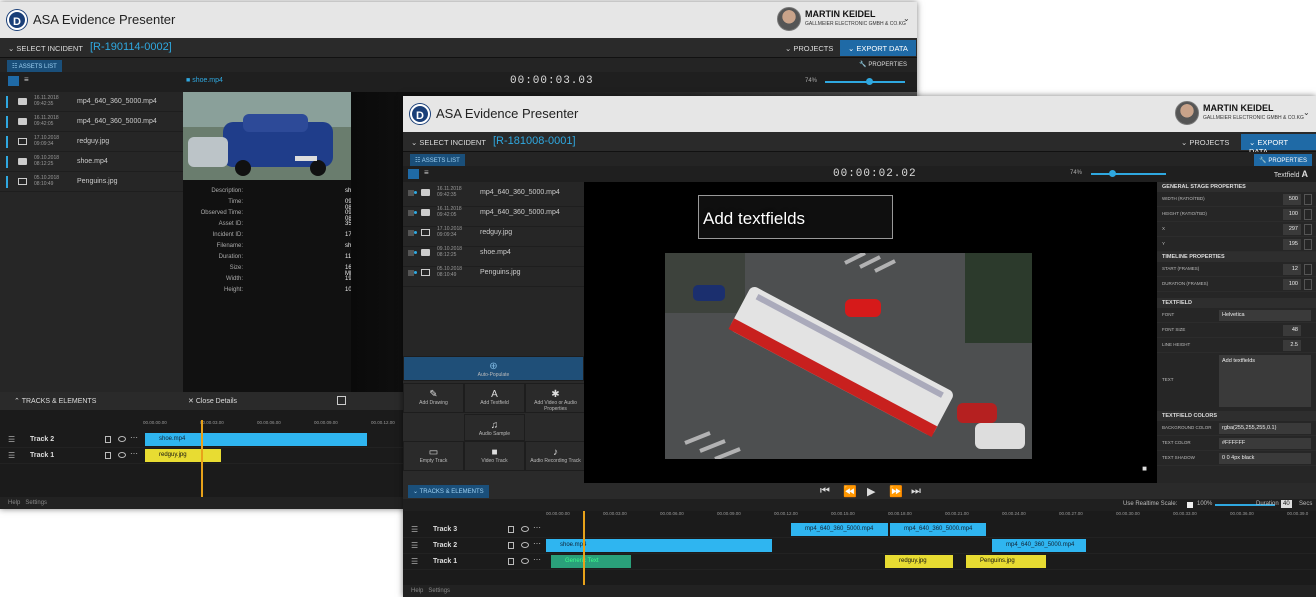 The image size is (1316, 597). Describe the element at coordinates (1265, 458) in the screenshot. I see `text-shadow-input: 0 0 4px black` at that location.